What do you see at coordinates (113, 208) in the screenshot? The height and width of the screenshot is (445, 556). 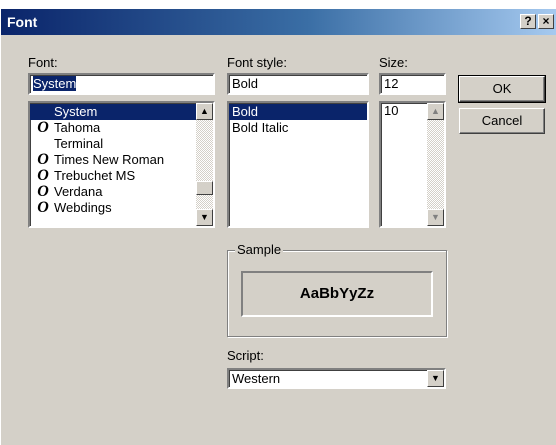 I see `font-list-item: O Webdings` at bounding box center [113, 208].